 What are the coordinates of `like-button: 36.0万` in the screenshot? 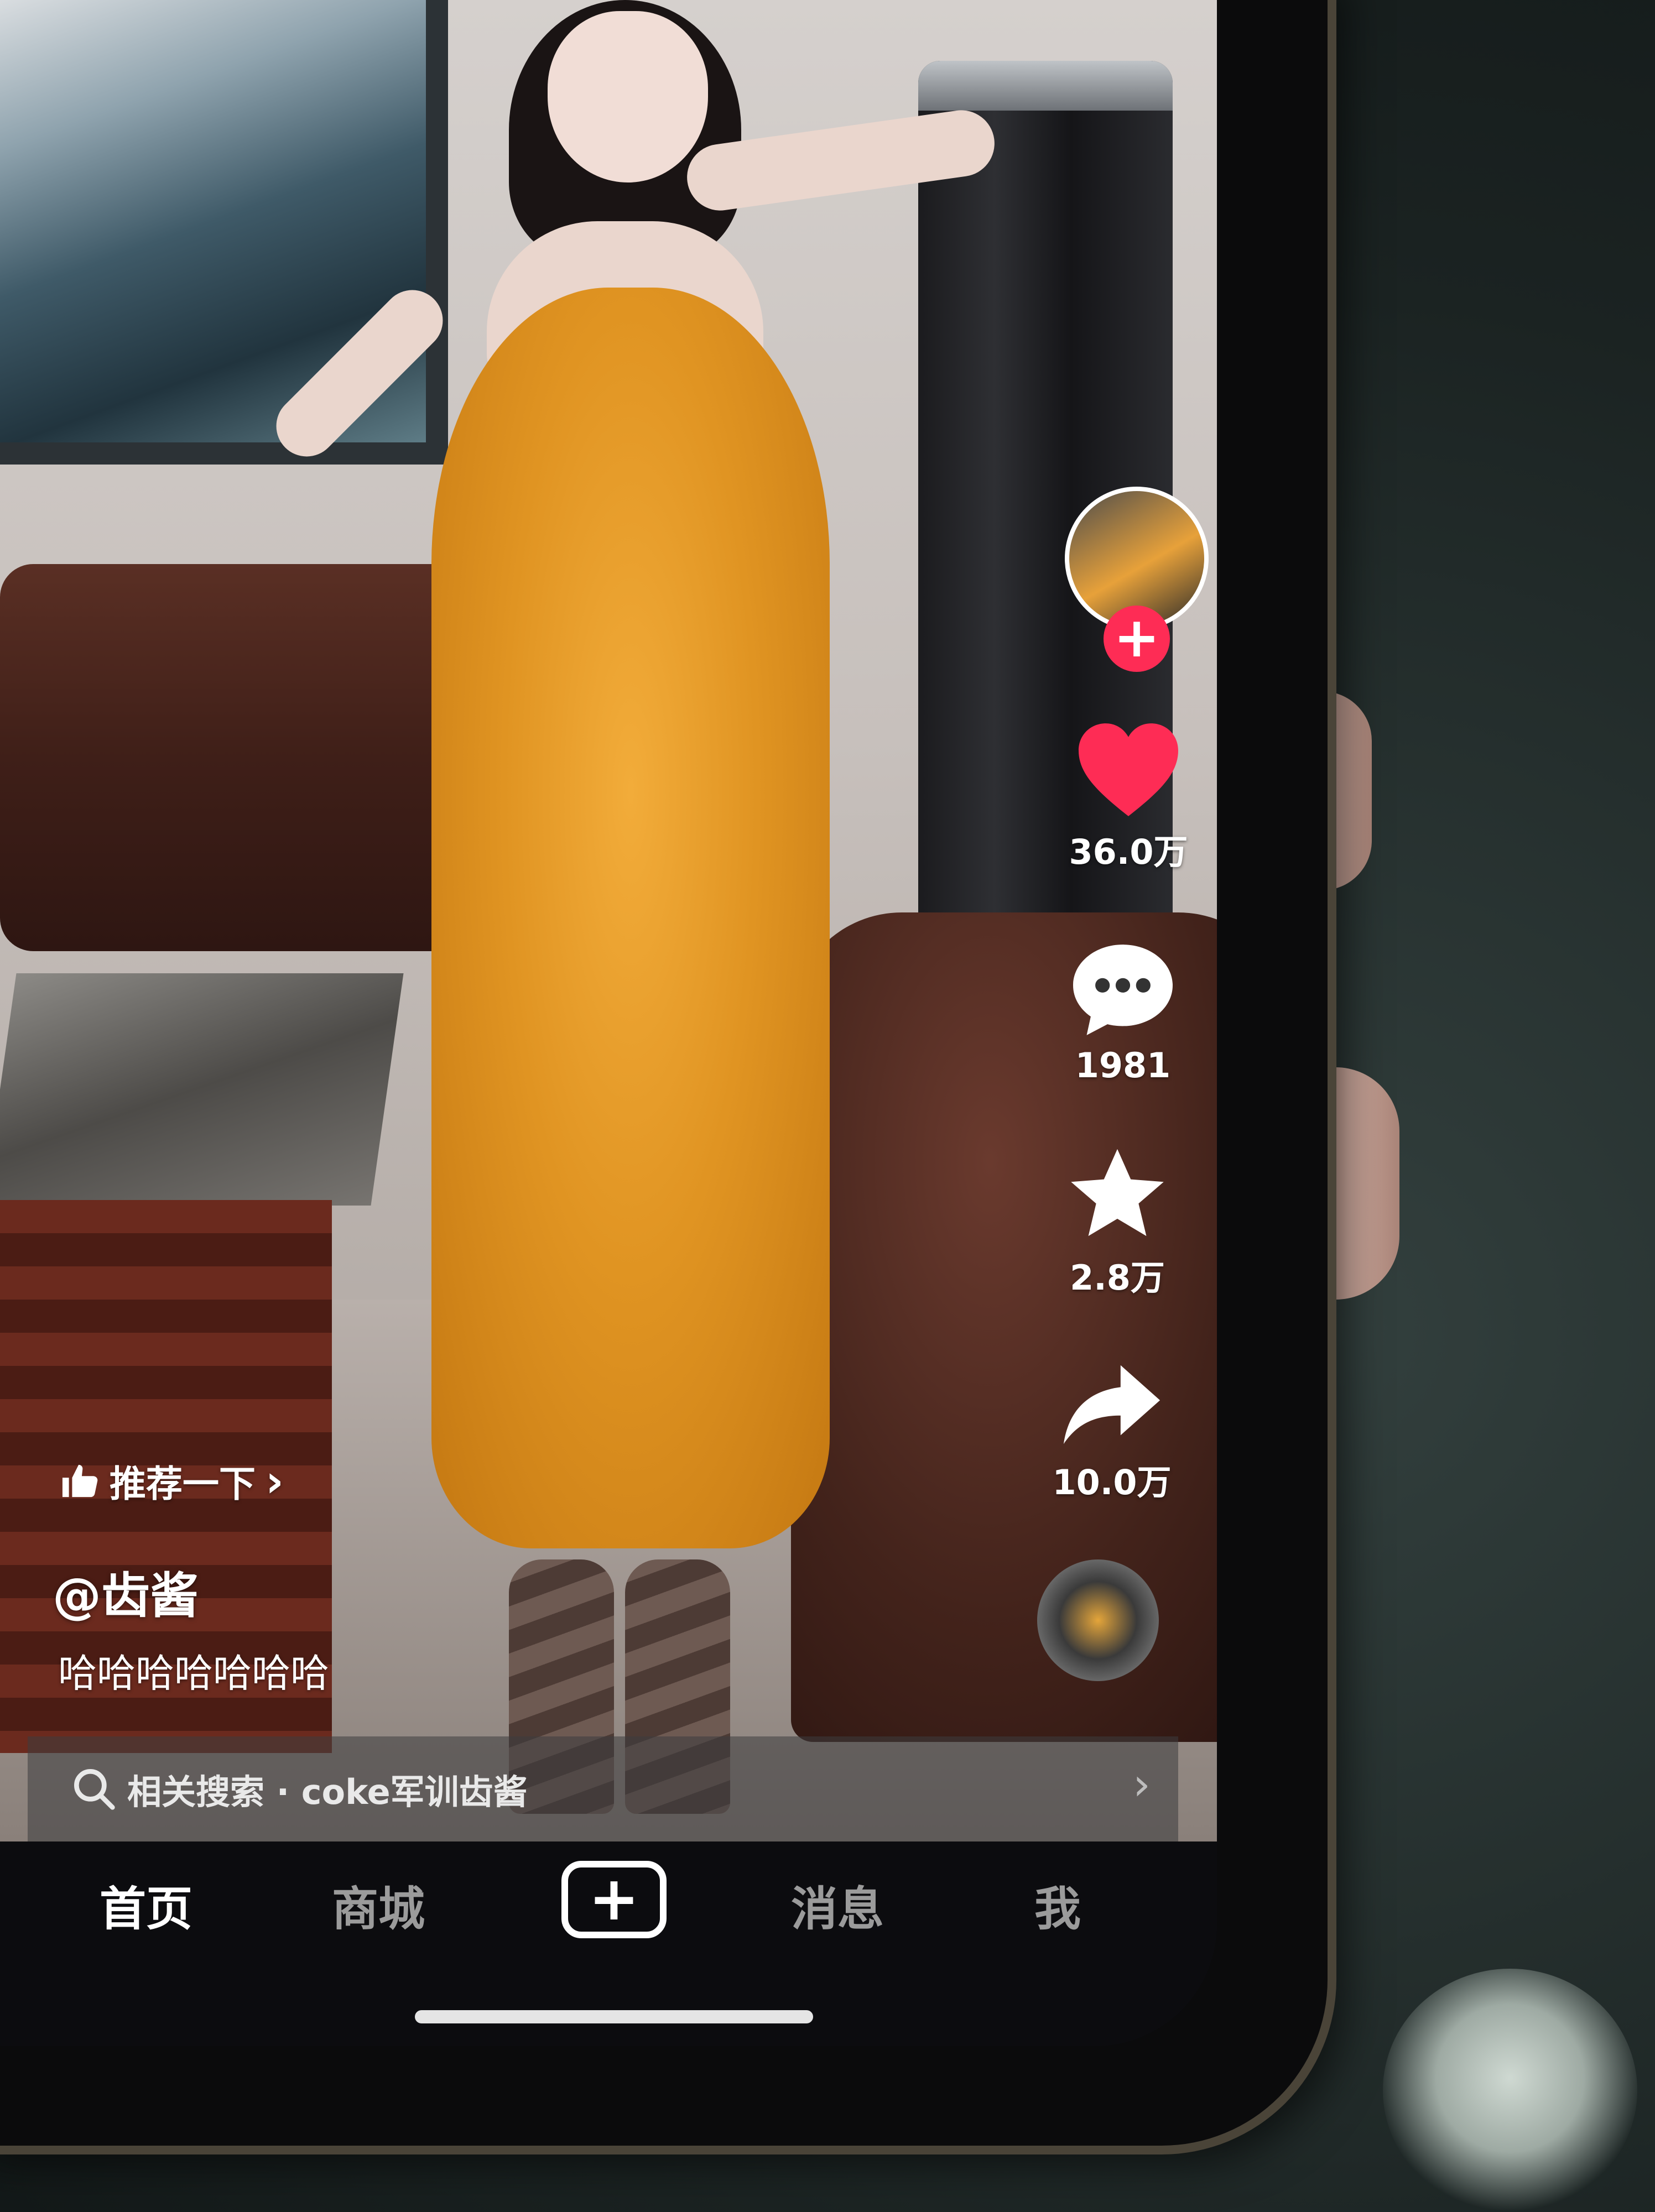 It's located at (1128, 797).